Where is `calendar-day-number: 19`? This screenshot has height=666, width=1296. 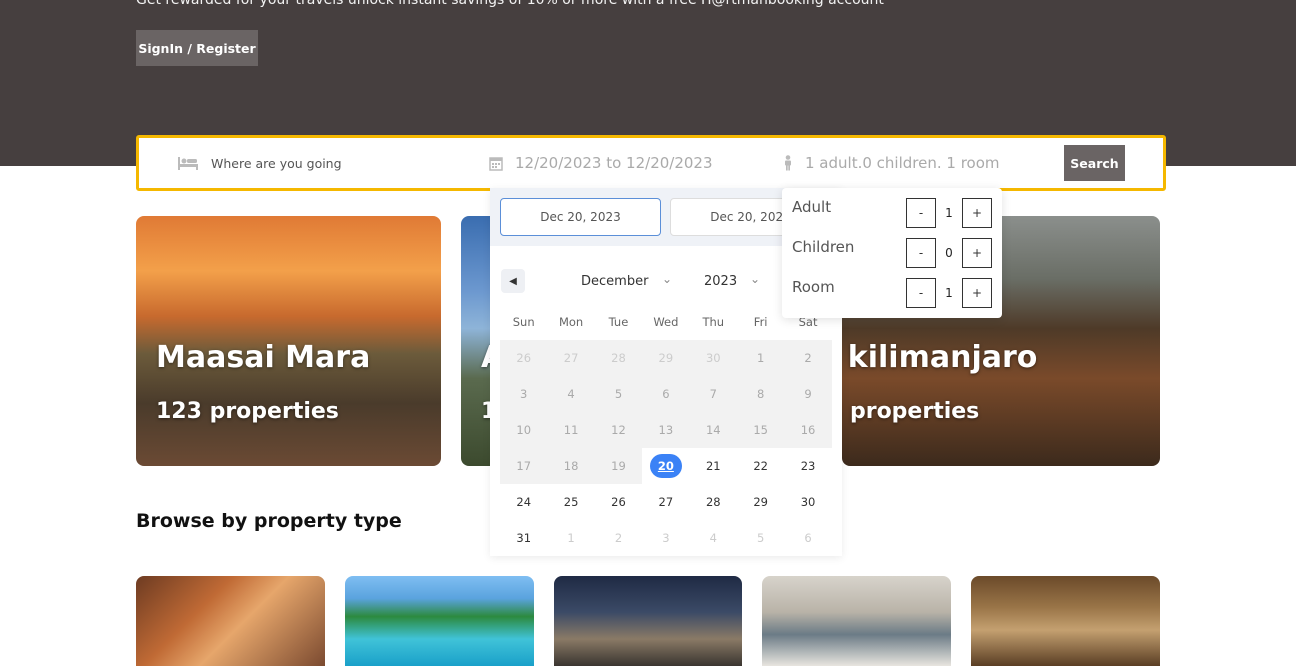
calendar-day-number: 19 is located at coordinates (618, 466).